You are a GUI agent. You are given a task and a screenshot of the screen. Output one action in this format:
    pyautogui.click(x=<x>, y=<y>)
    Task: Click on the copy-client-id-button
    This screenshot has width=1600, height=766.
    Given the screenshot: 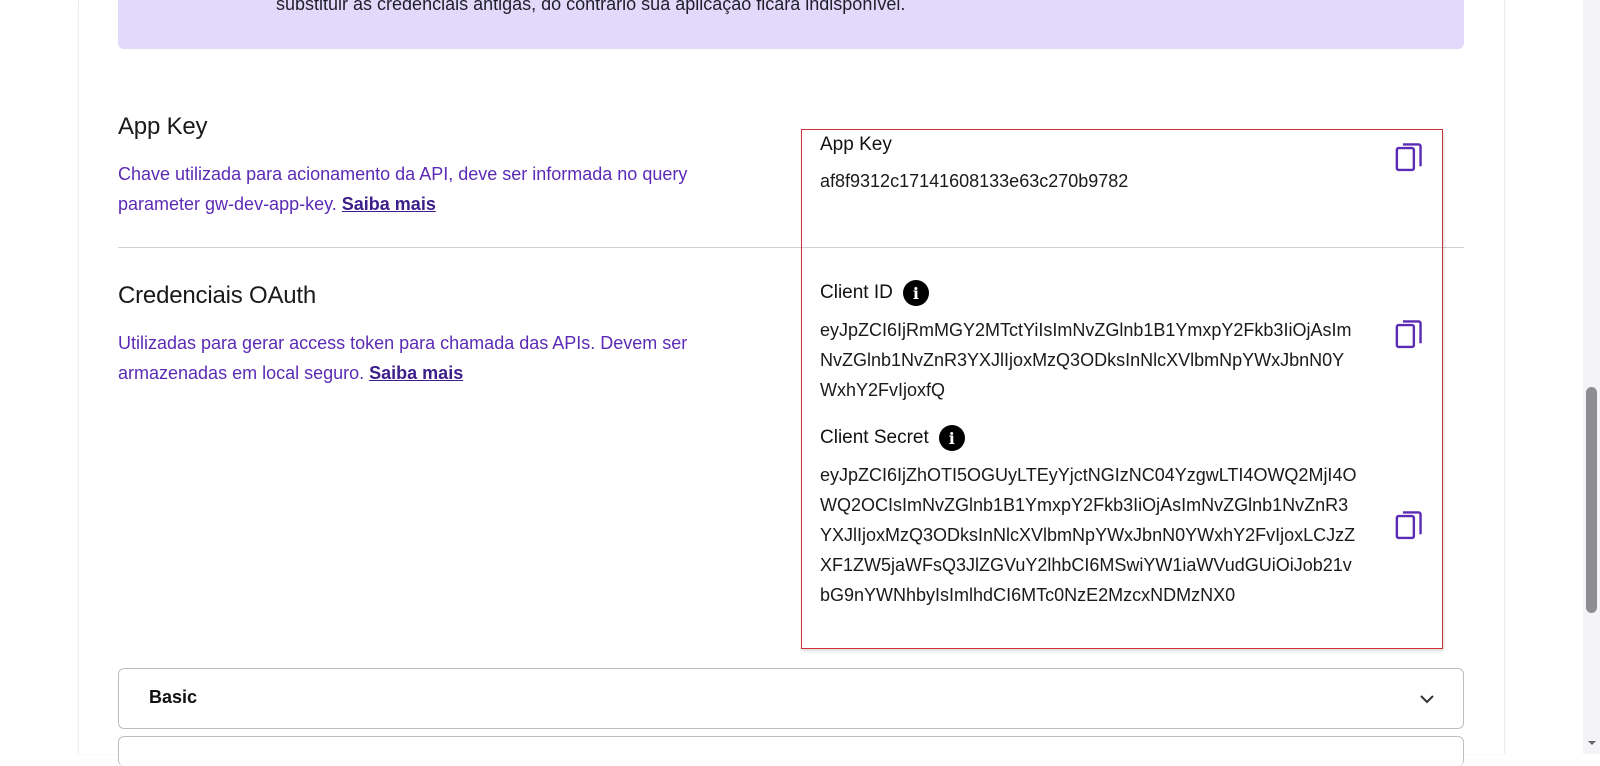 What is the action you would take?
    pyautogui.click(x=1409, y=336)
    